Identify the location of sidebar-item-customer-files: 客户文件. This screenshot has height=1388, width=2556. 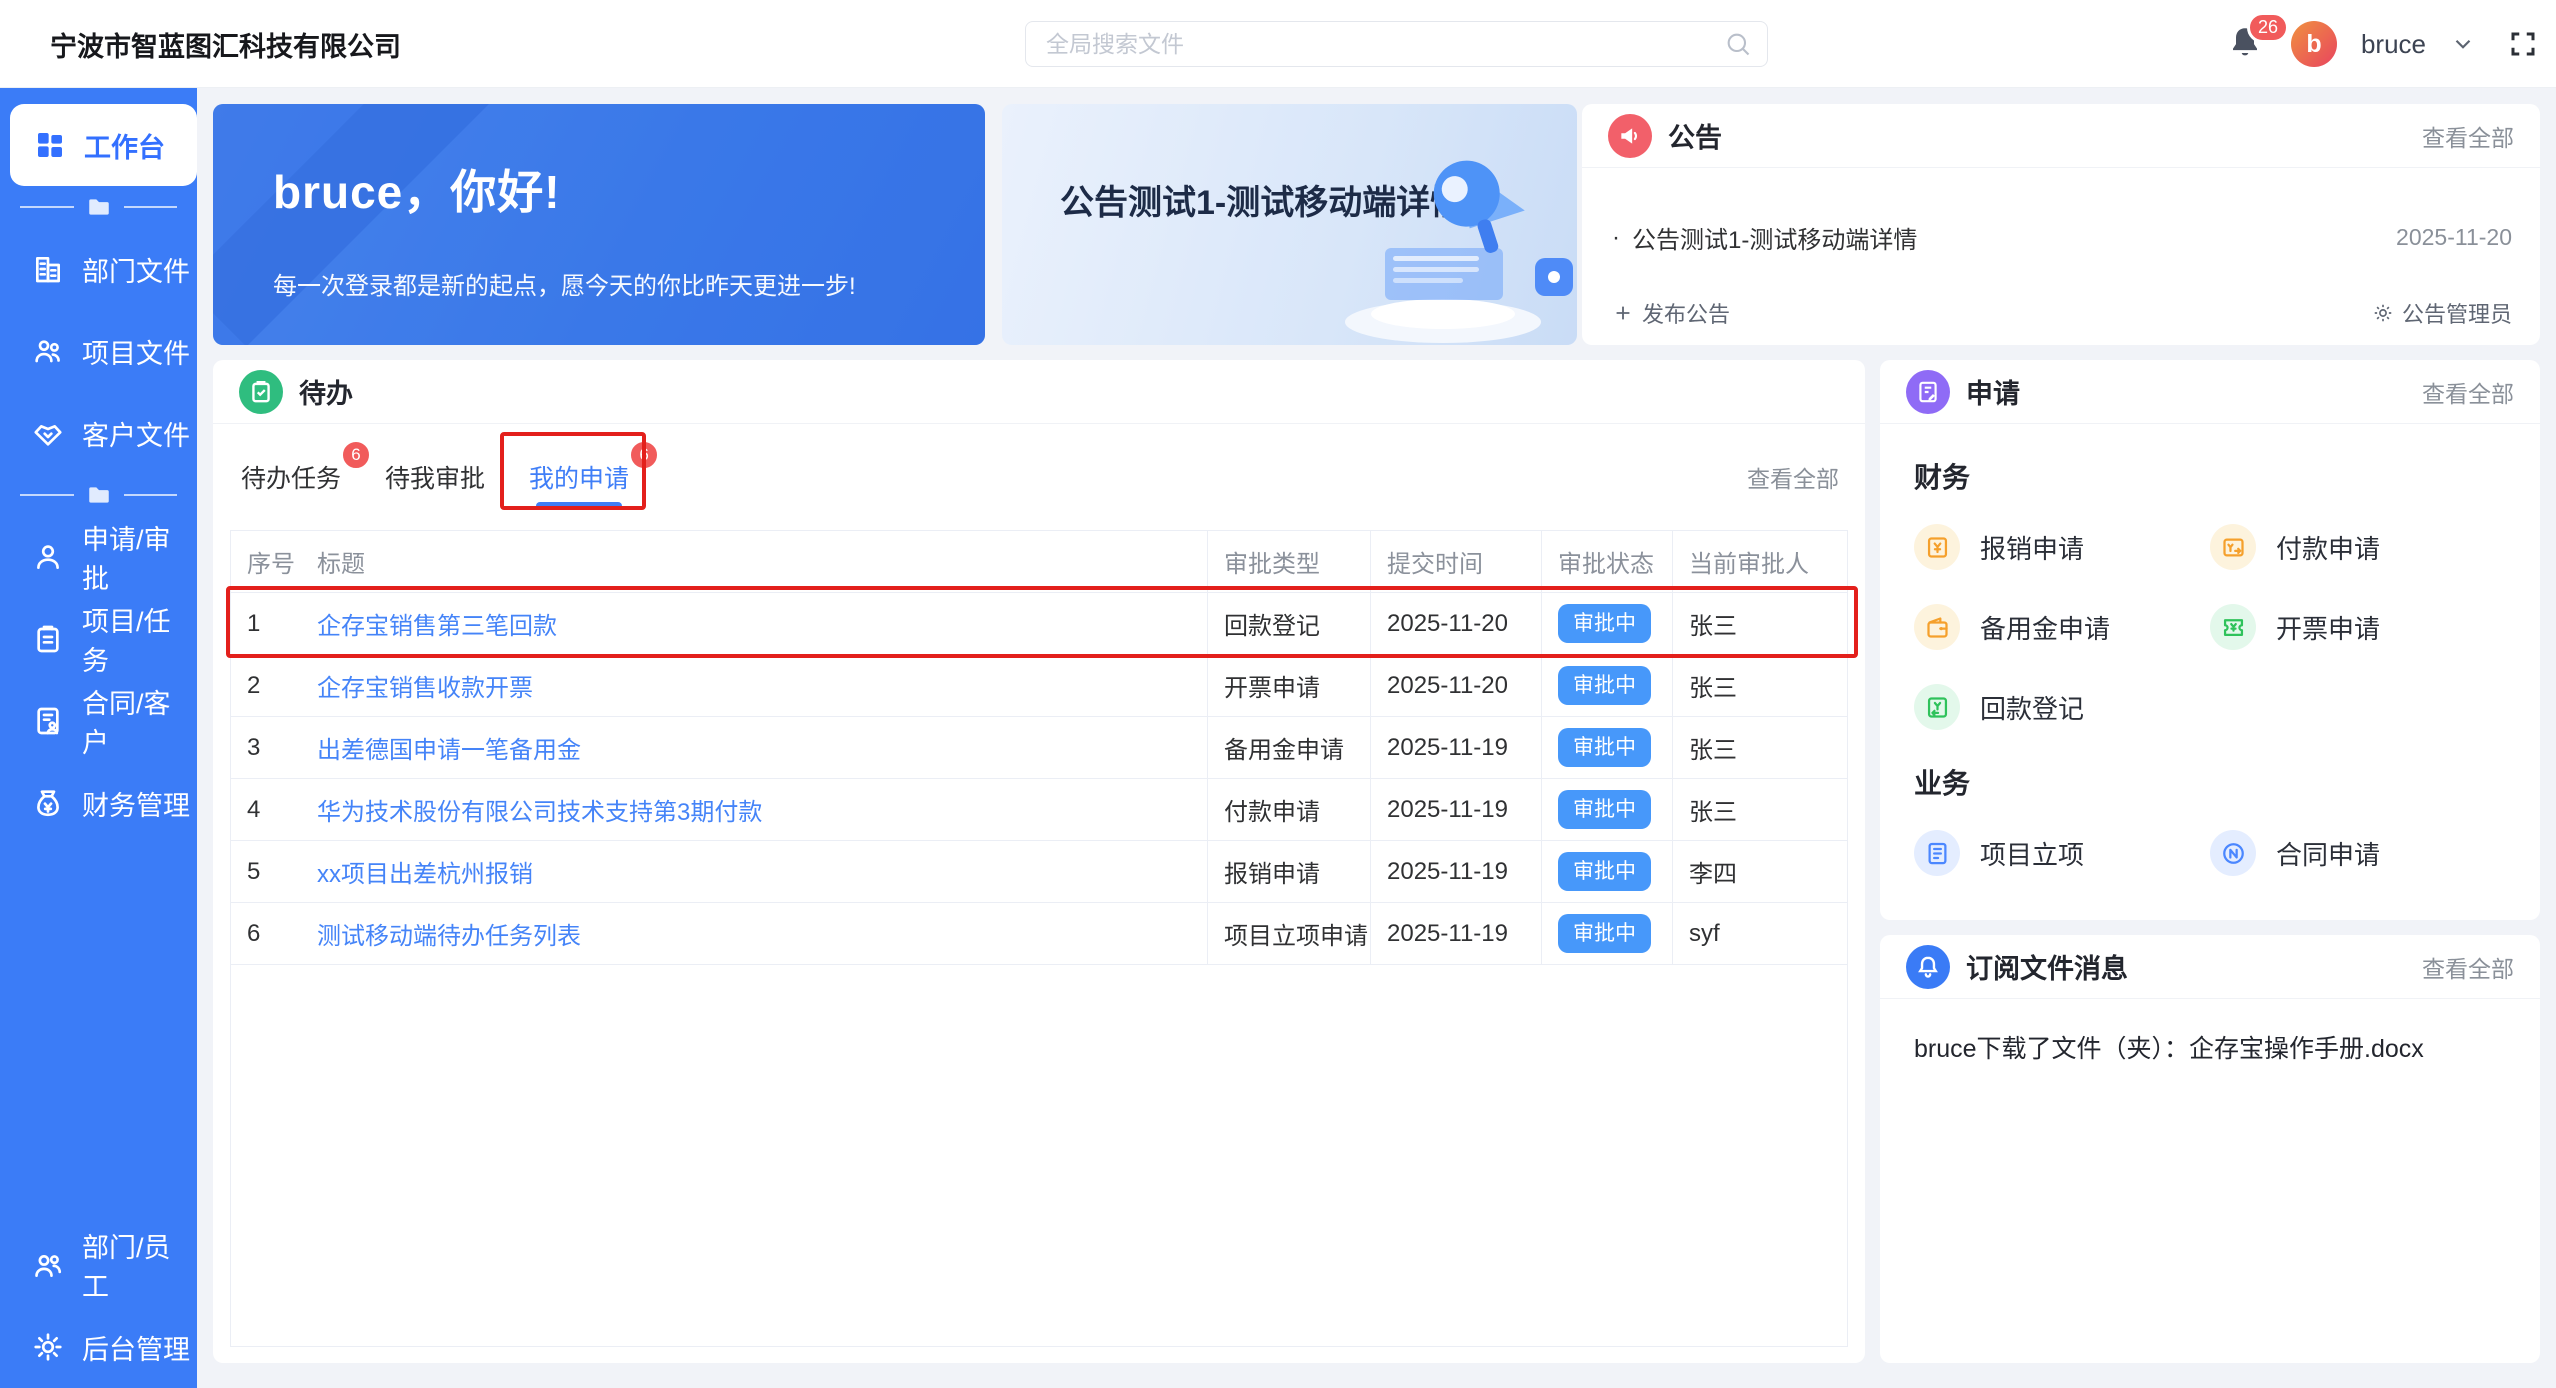
(98, 433).